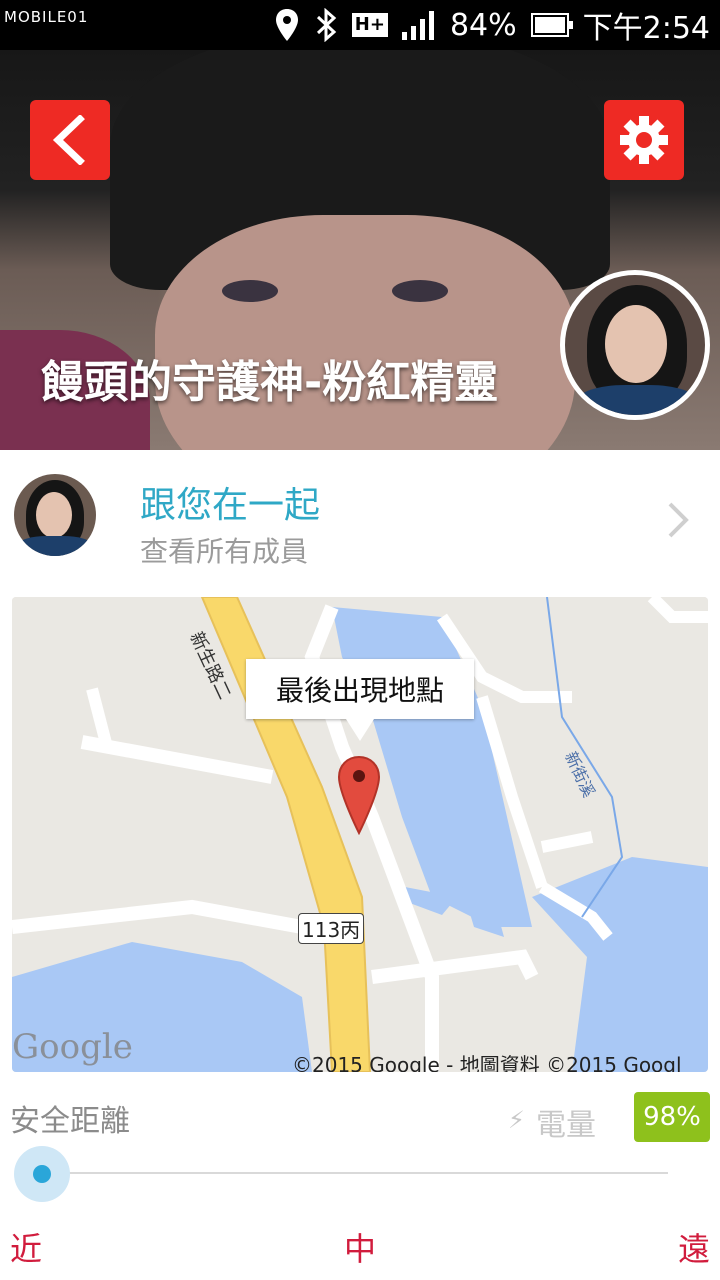  I want to click on distance-slider-thumb, so click(42, 1174).